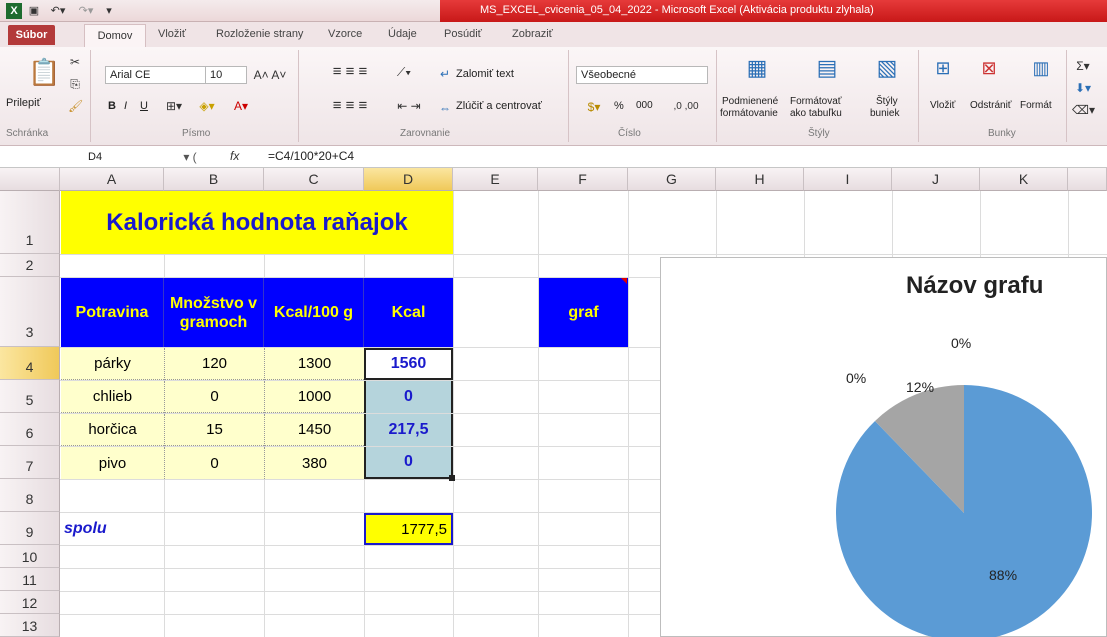 The height and width of the screenshot is (637, 1107). Describe the element at coordinates (112, 463) in the screenshot. I see `cell-a7: pivo` at that location.